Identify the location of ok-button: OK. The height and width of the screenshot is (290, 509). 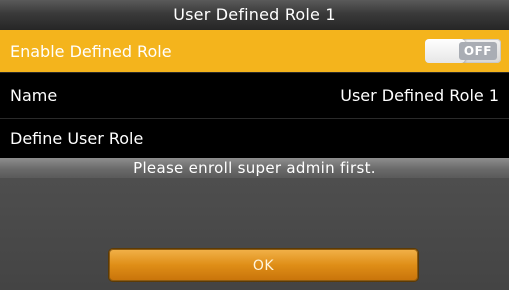
(263, 265).